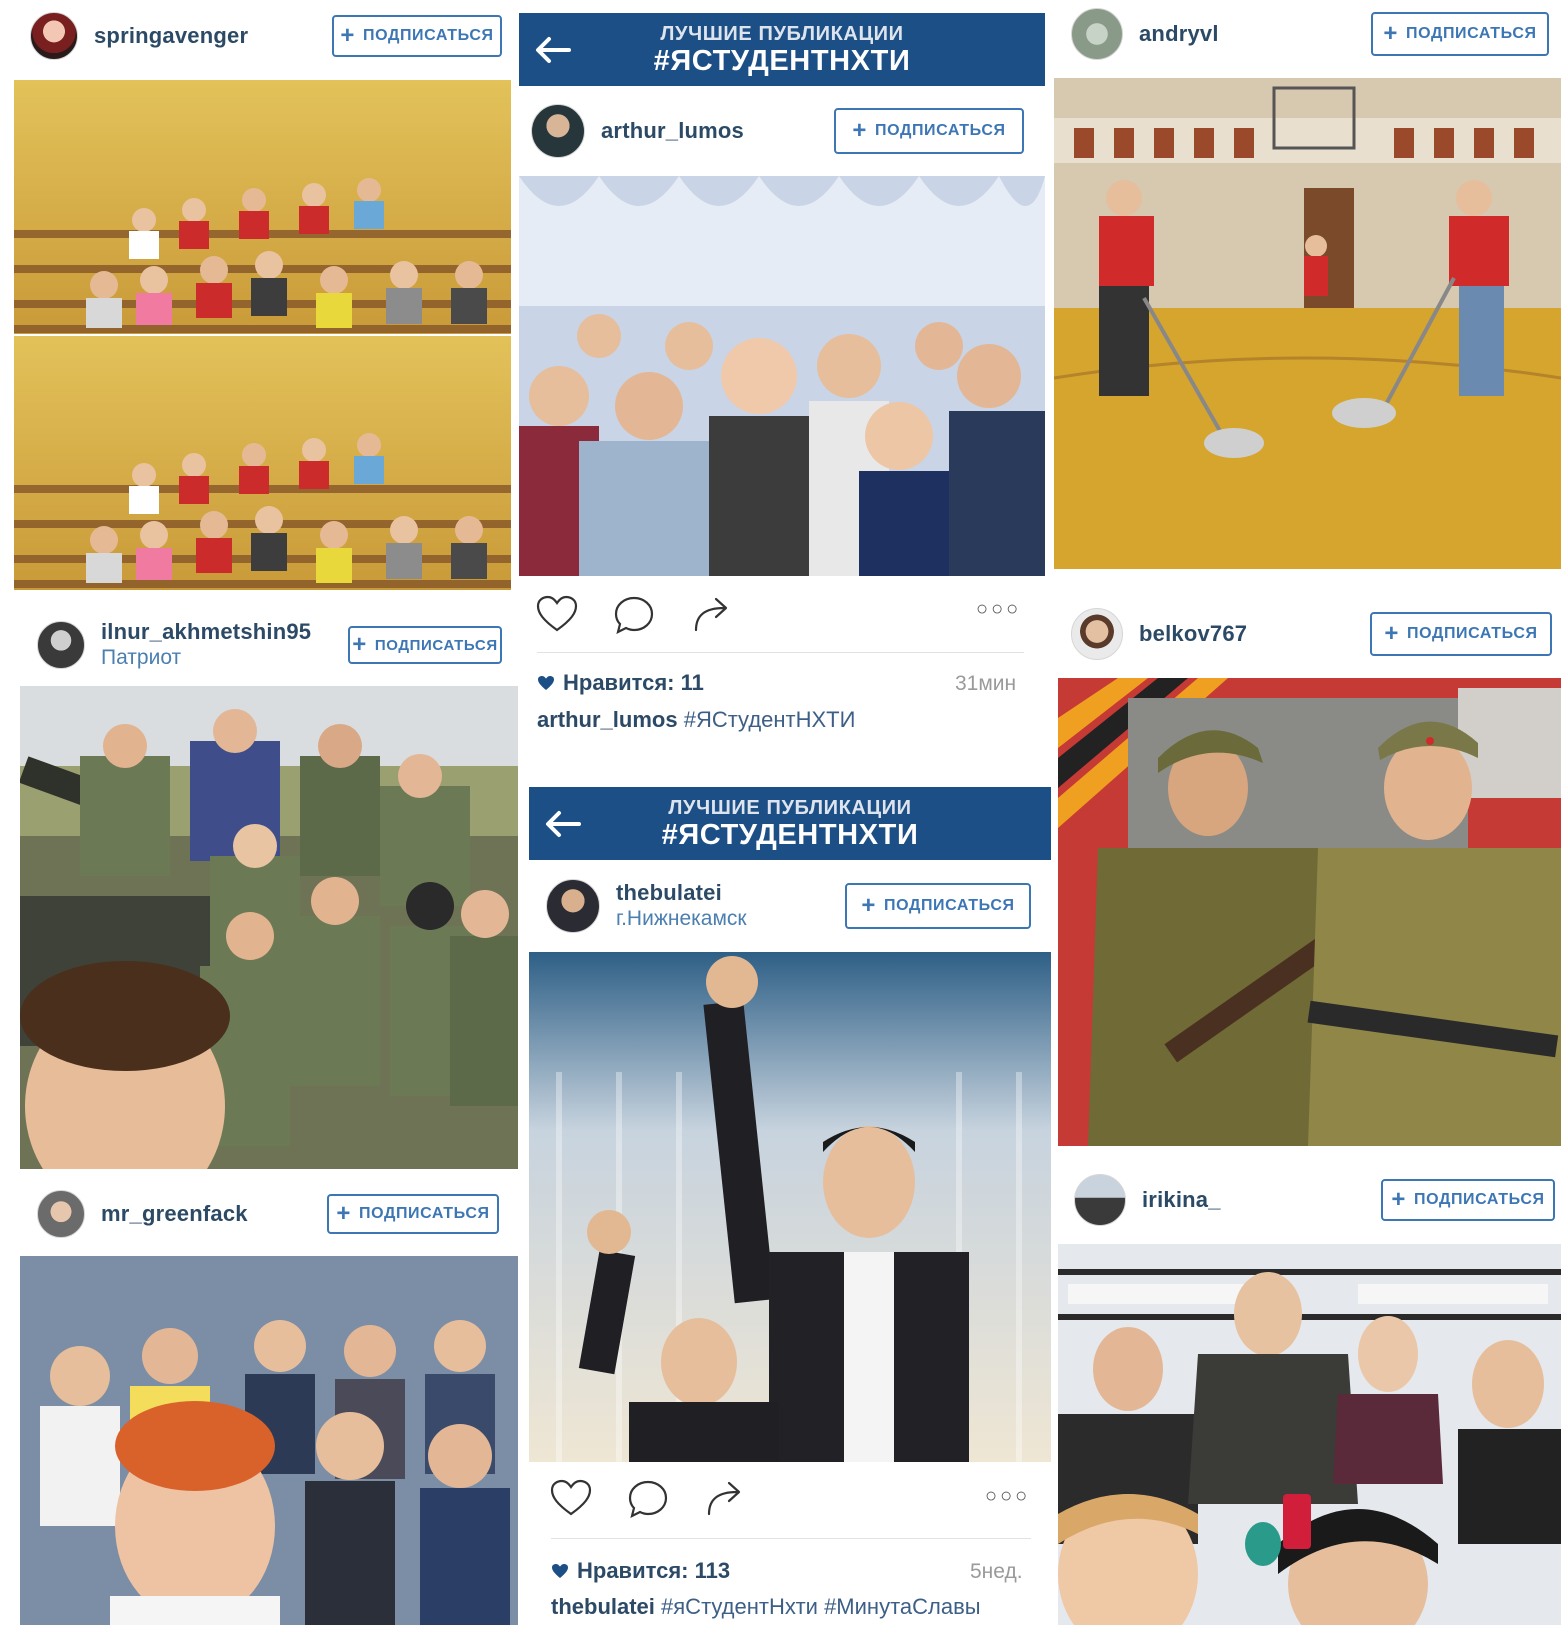  I want to click on raised-fist-photo-image, so click(790, 1207).